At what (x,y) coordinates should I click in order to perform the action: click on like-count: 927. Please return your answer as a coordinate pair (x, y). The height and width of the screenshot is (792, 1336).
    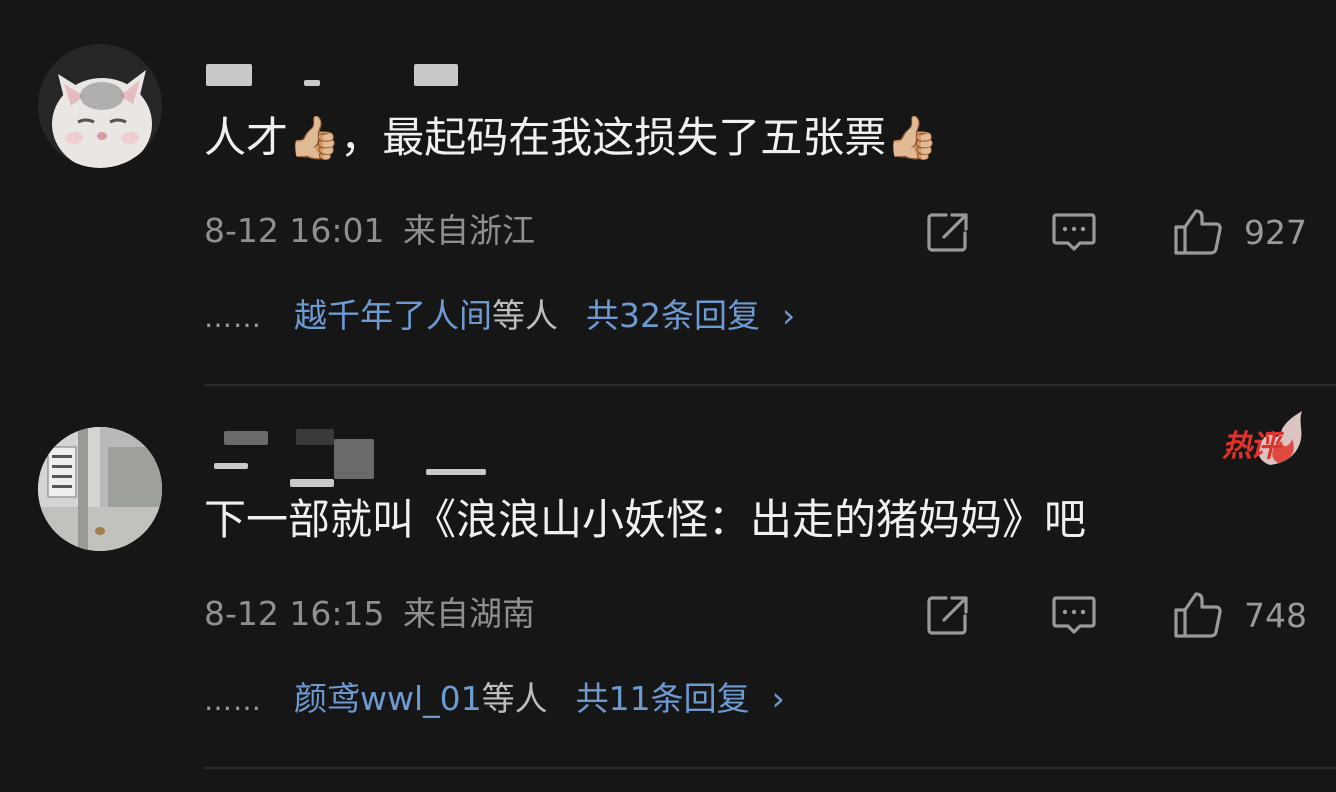
    Looking at the image, I should click on (1275, 232).